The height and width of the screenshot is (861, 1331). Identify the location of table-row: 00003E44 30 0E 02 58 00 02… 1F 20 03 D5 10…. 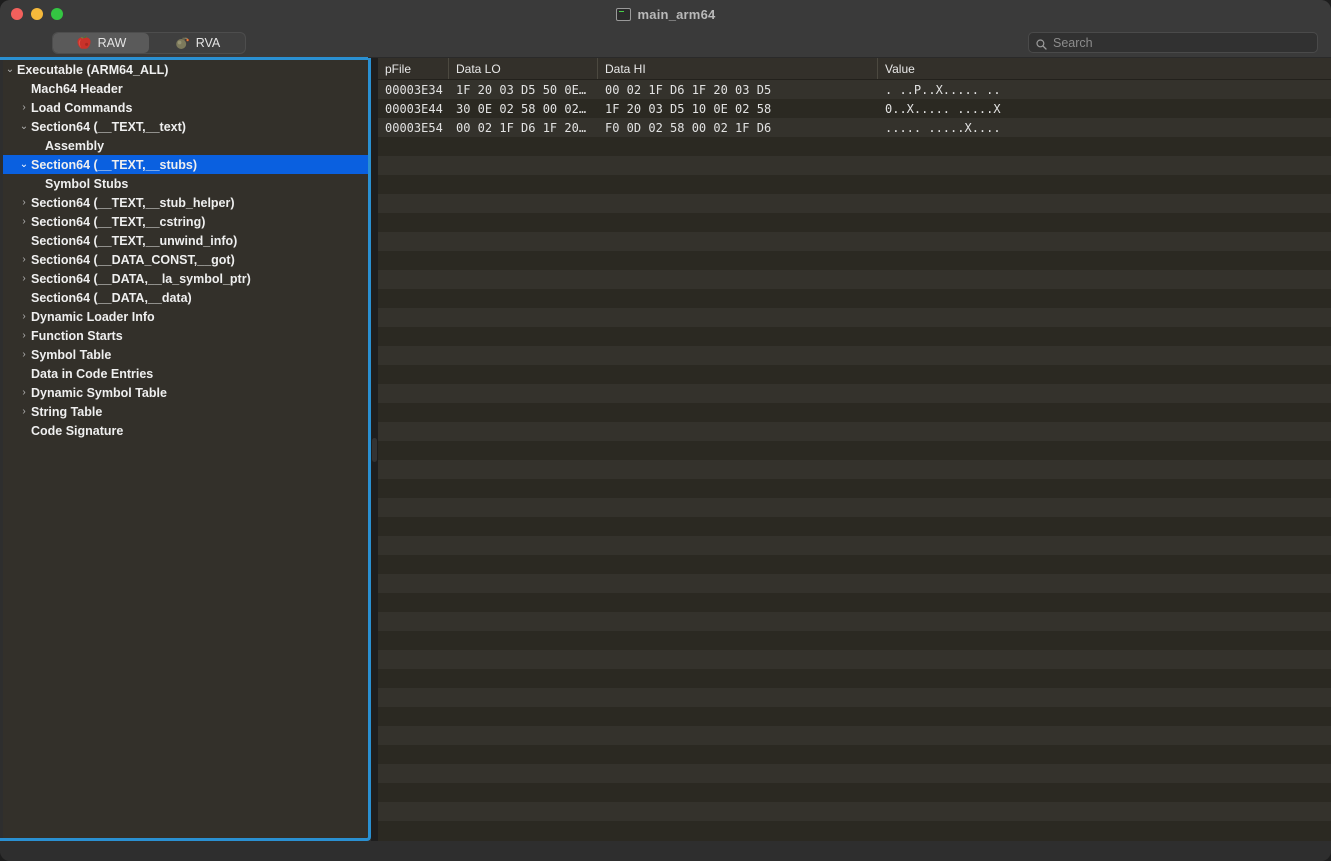
(854, 108).